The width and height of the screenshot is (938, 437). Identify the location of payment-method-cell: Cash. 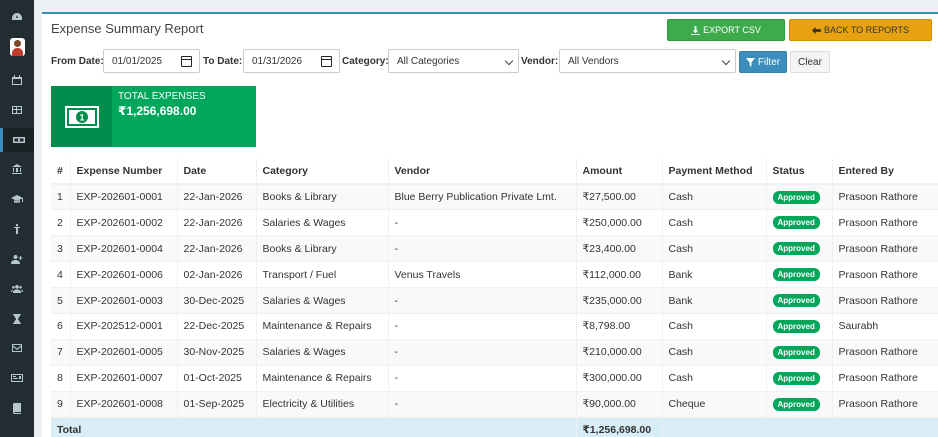
(714, 248).